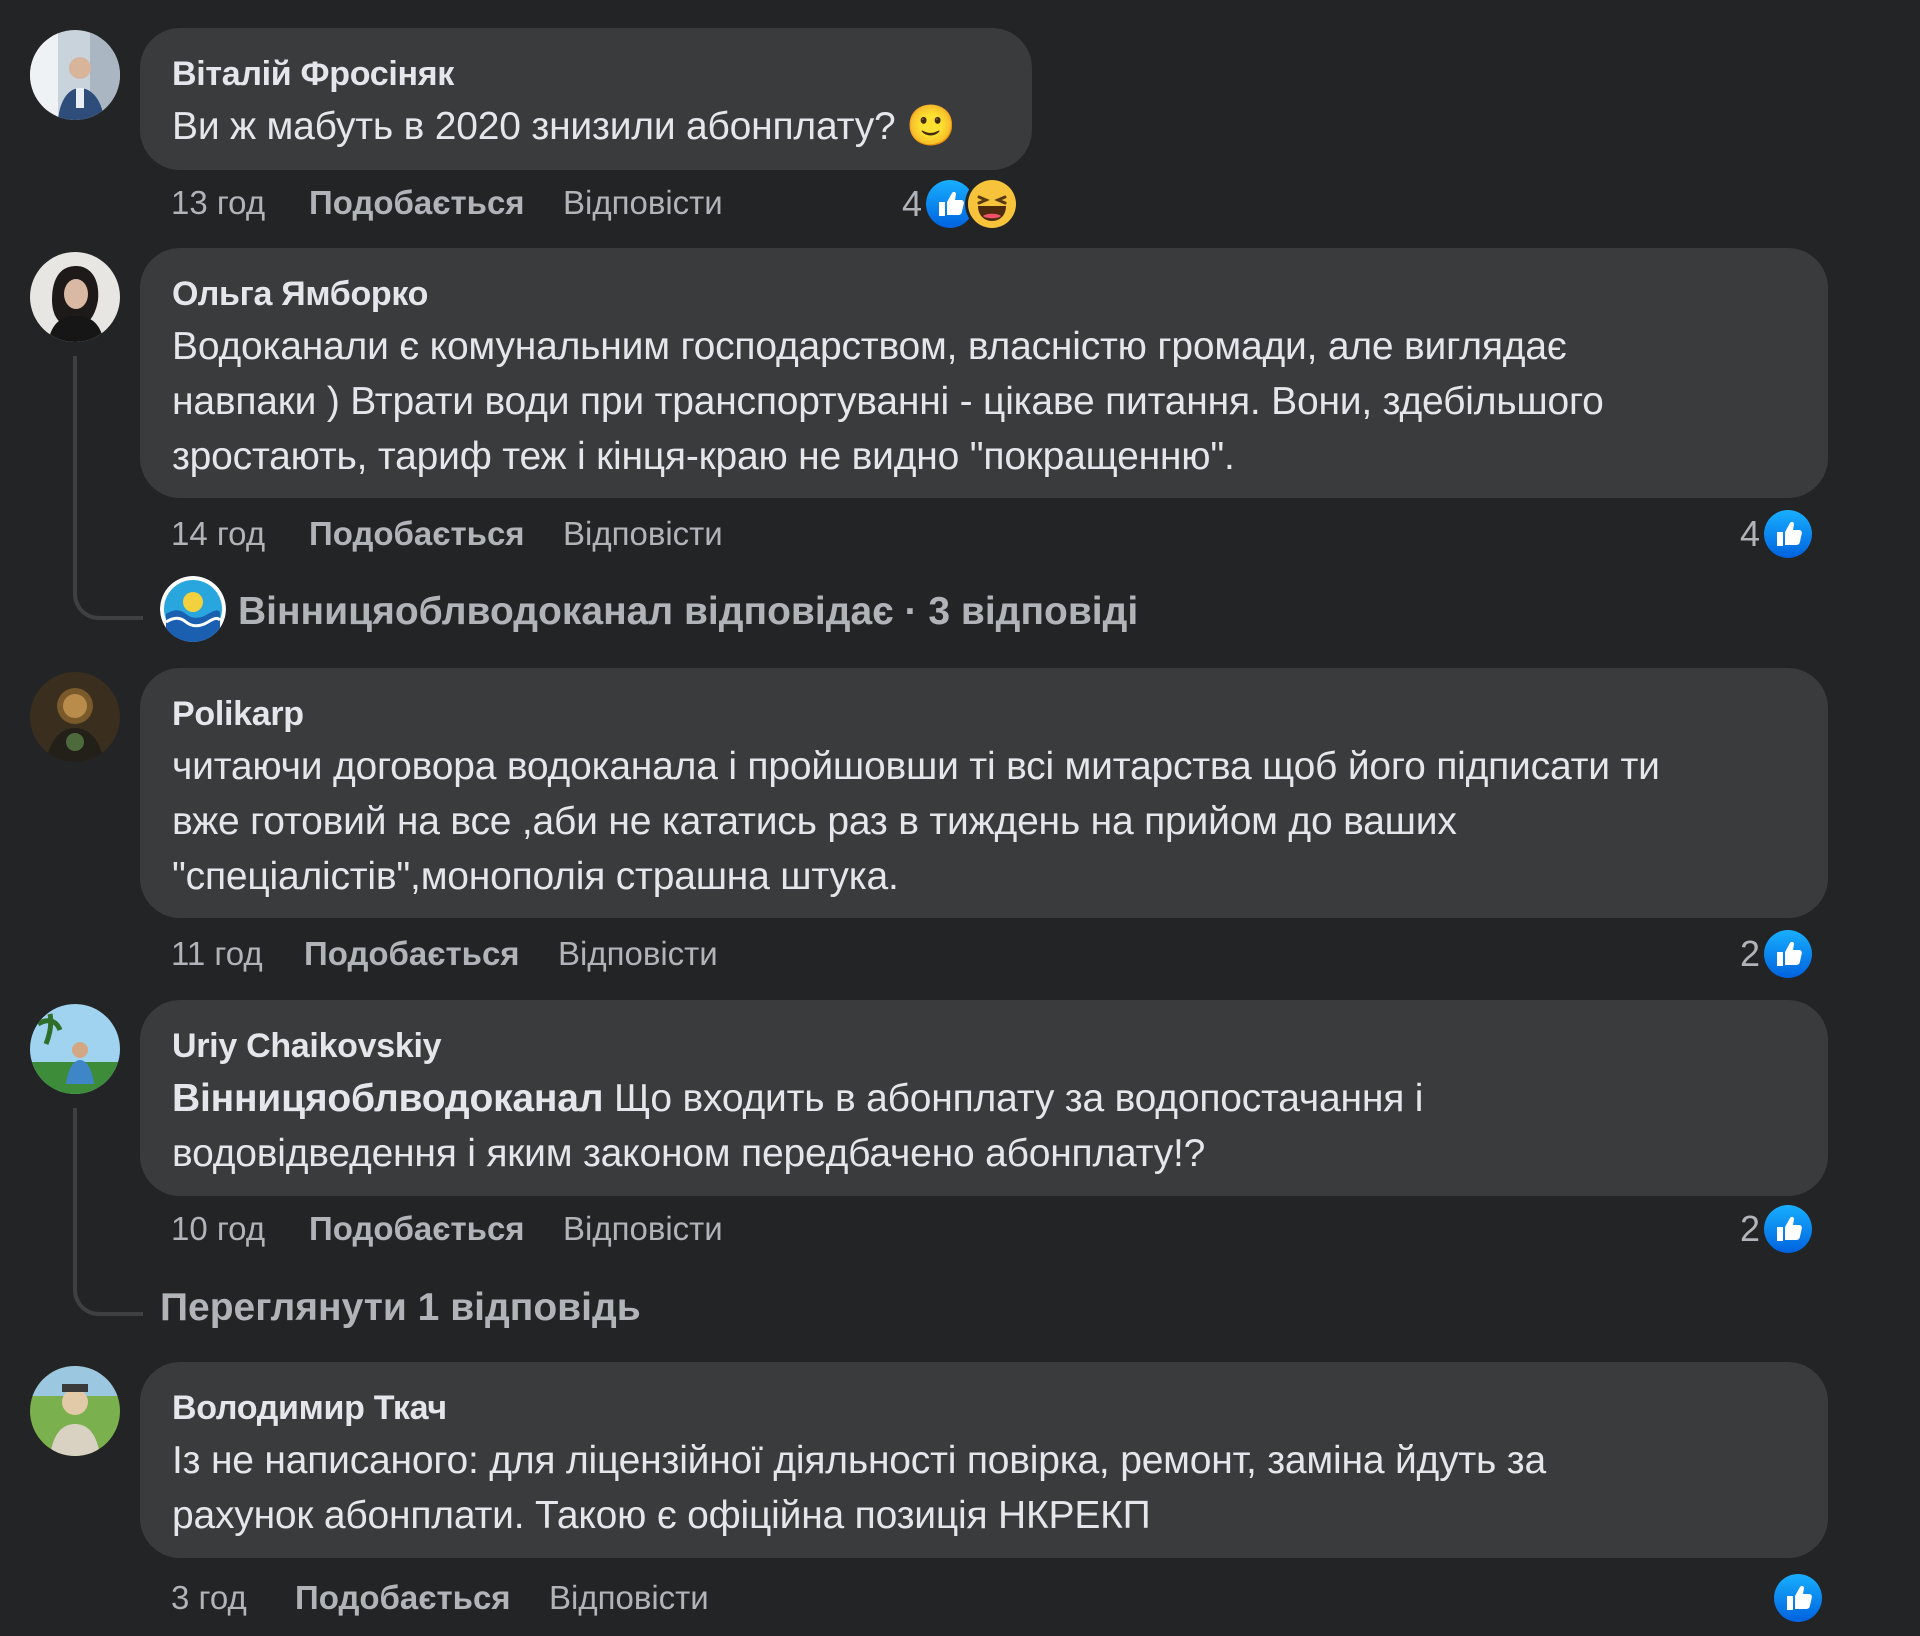 The width and height of the screenshot is (1920, 1636). Describe the element at coordinates (984, 1046) in the screenshot. I see `comment-author: Uriy Chaikovskiy` at that location.